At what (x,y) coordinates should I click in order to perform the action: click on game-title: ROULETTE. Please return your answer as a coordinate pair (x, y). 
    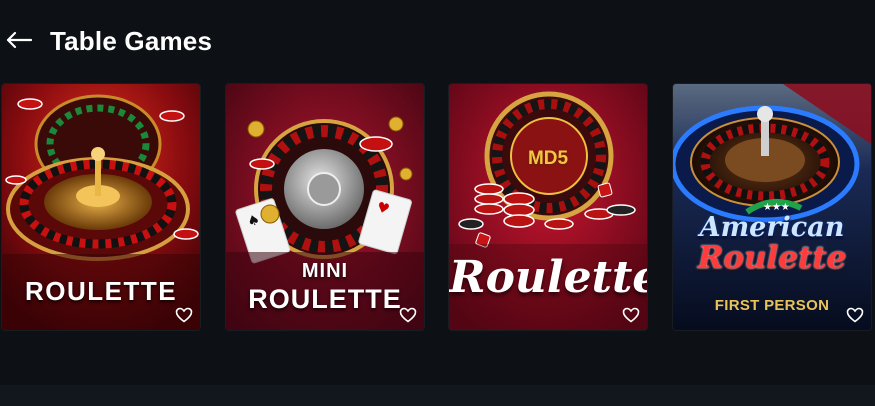
    Looking at the image, I should click on (101, 291).